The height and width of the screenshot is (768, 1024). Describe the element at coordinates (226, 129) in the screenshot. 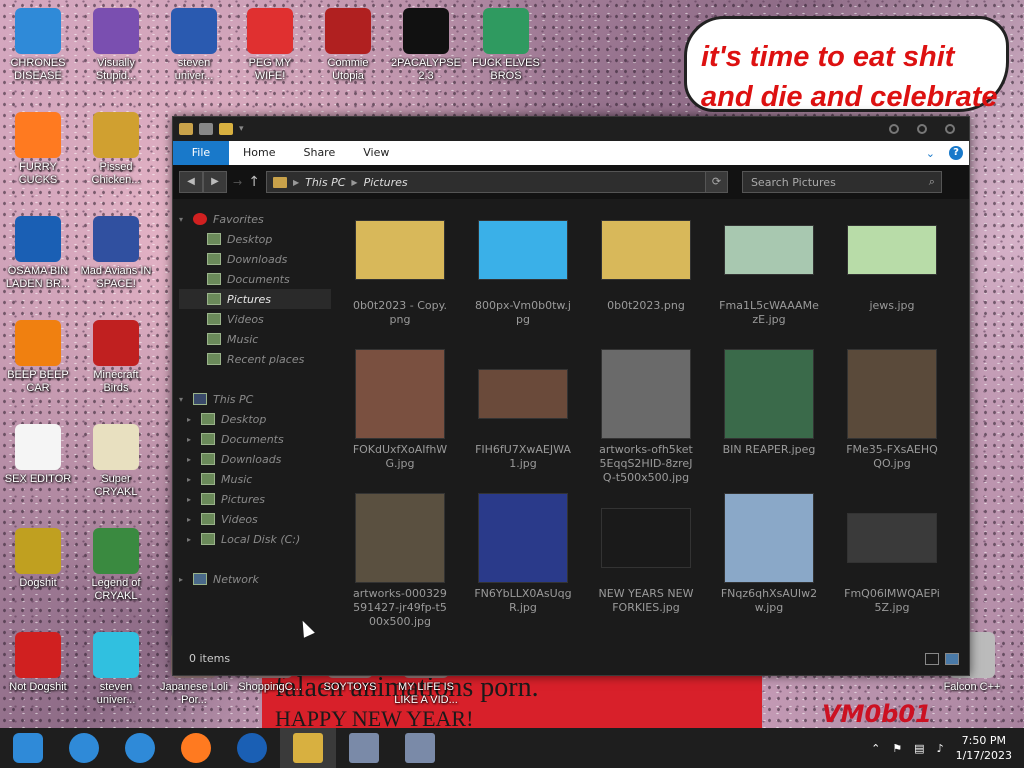

I see `new-folder-icon` at that location.